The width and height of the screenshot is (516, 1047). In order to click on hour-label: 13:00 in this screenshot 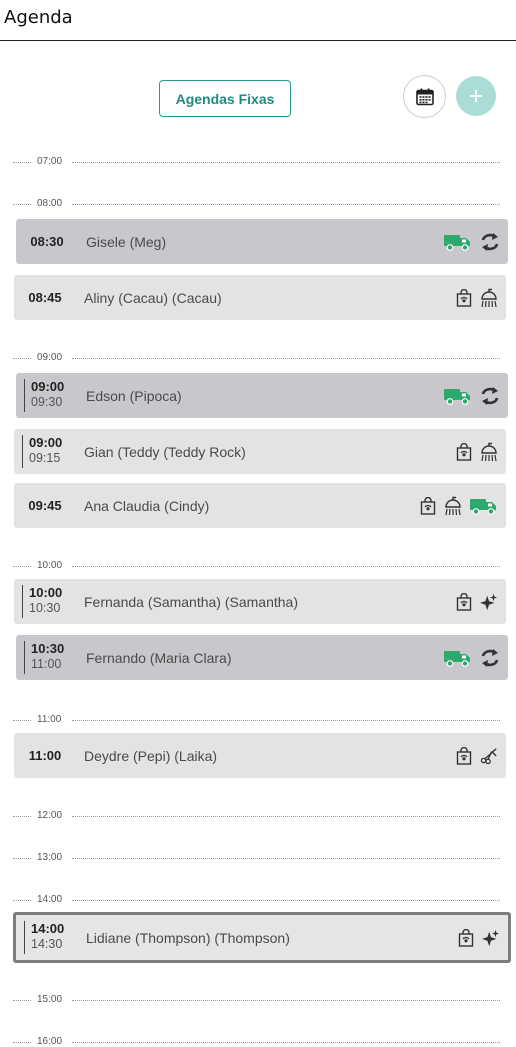, I will do `click(50, 857)`.